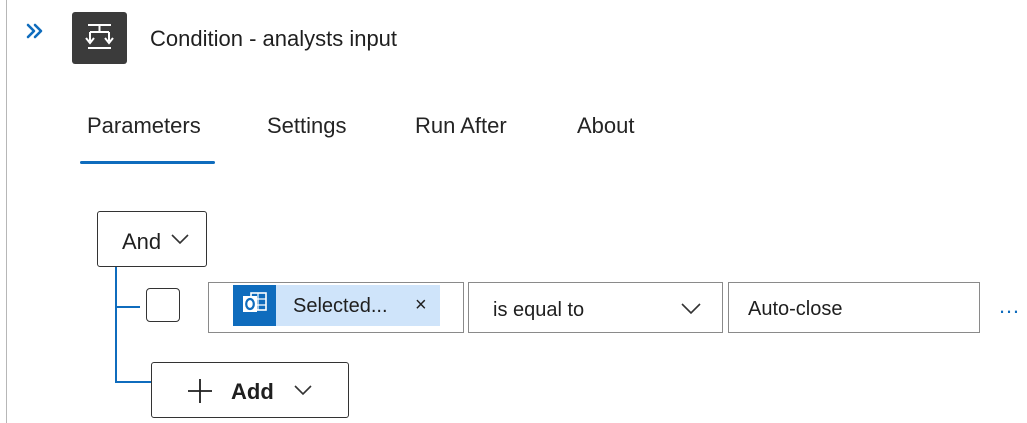 This screenshot has width=1027, height=423. Describe the element at coordinates (254, 305) in the screenshot. I see `outlook-icon` at that location.